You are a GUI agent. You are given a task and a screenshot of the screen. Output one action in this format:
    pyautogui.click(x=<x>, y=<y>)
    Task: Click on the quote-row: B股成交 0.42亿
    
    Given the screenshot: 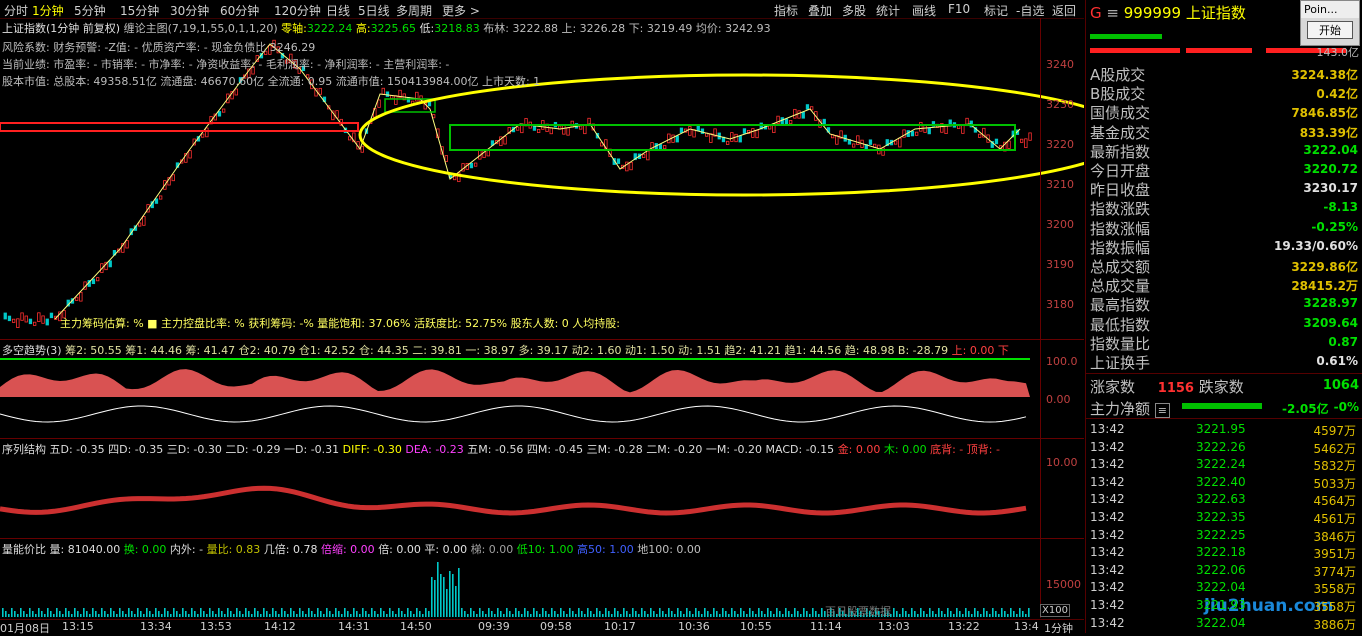 What is the action you would take?
    pyautogui.click(x=1225, y=93)
    